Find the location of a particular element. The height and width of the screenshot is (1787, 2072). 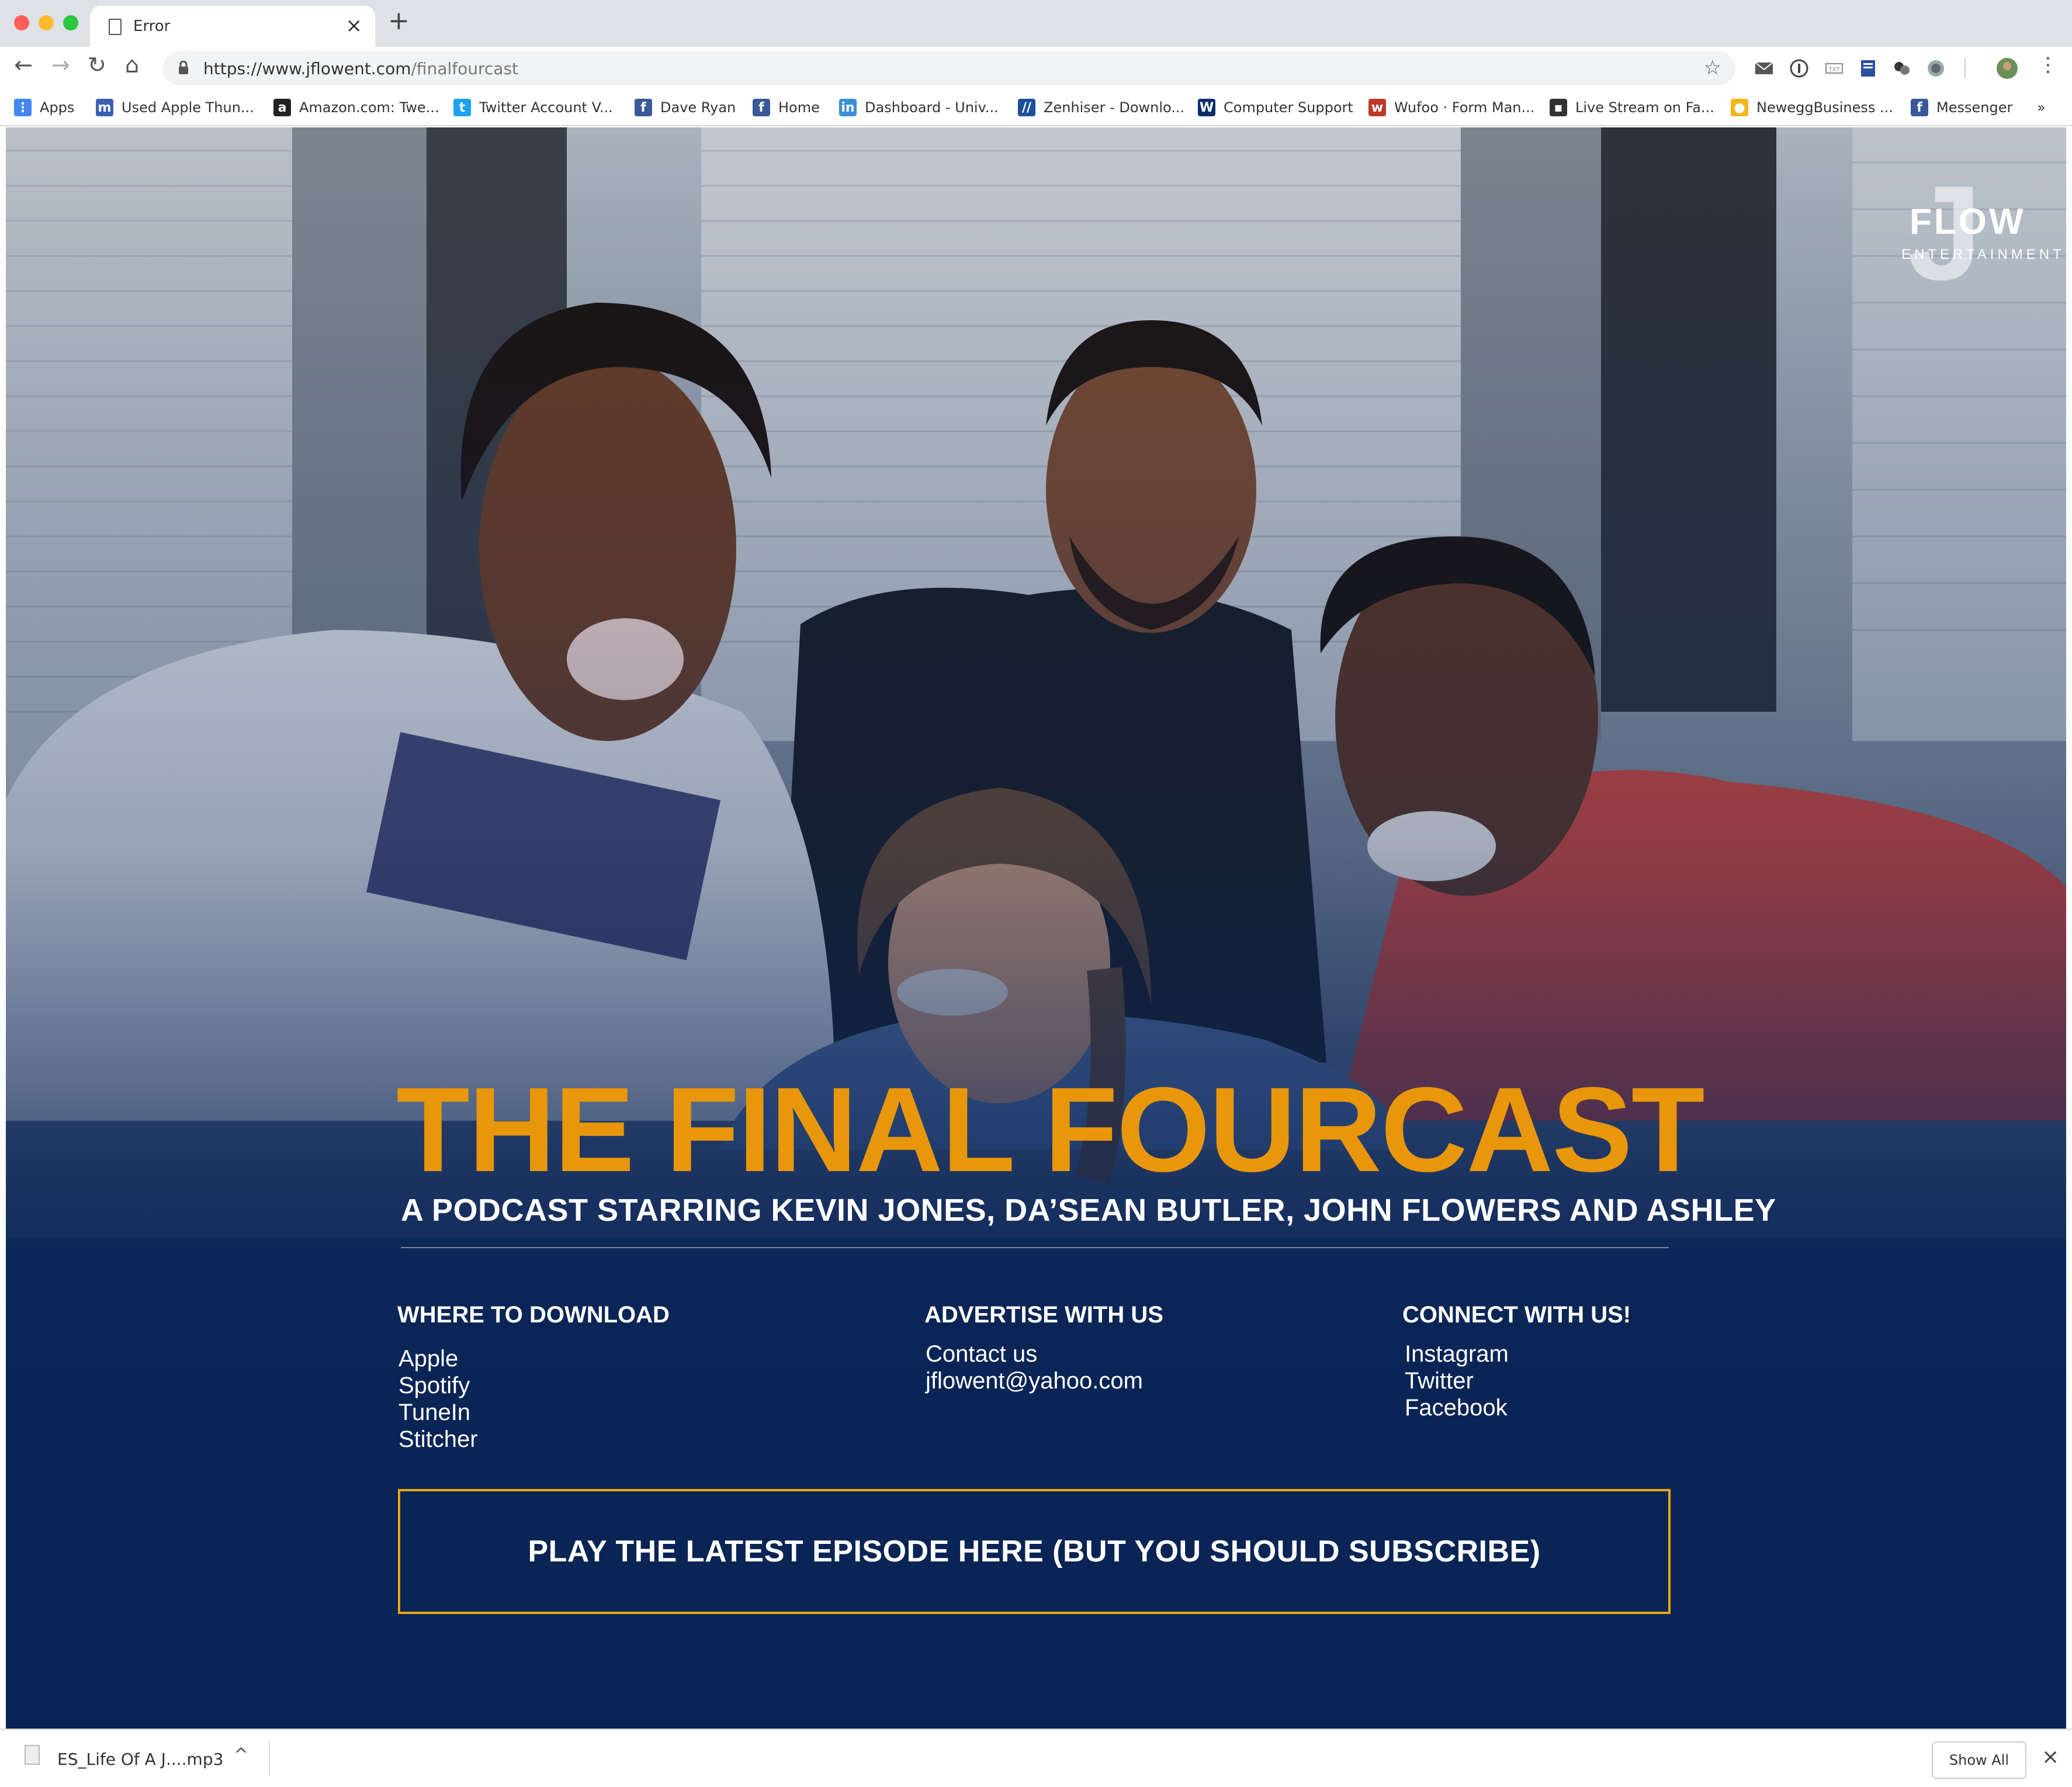

bookmark-item: f Home is located at coordinates (787, 107).